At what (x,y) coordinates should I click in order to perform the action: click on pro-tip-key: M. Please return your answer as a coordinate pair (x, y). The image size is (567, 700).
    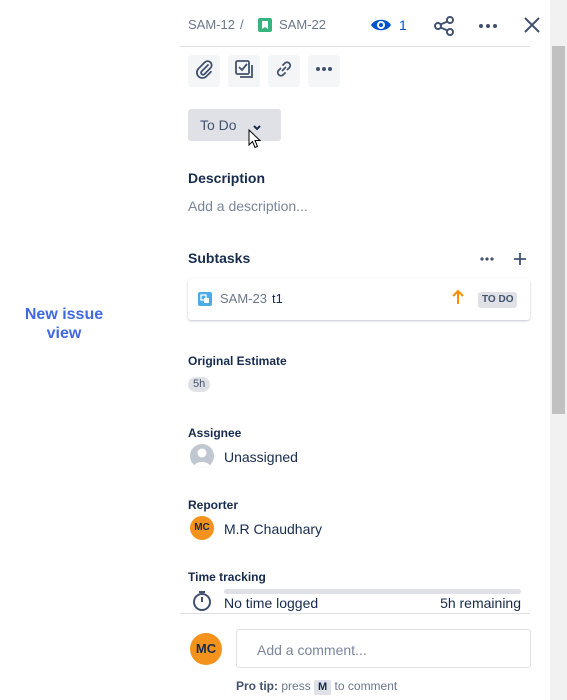
    Looking at the image, I should click on (323, 687).